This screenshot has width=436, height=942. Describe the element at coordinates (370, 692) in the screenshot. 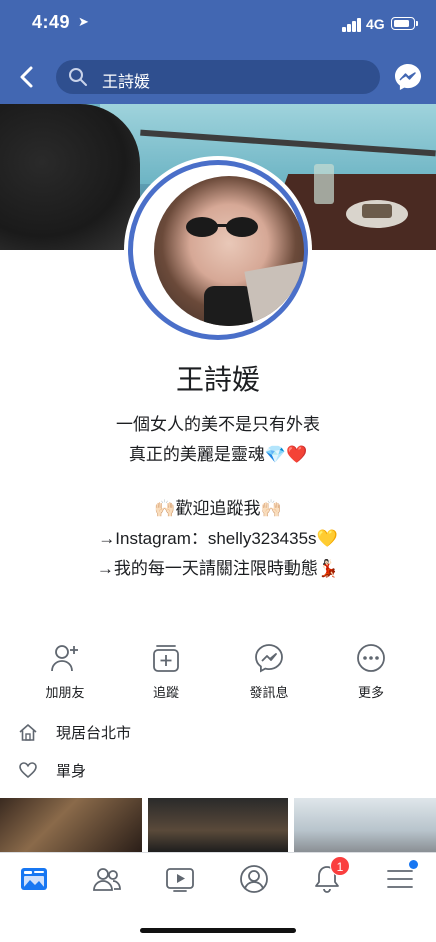

I see `more-label: 更多` at that location.